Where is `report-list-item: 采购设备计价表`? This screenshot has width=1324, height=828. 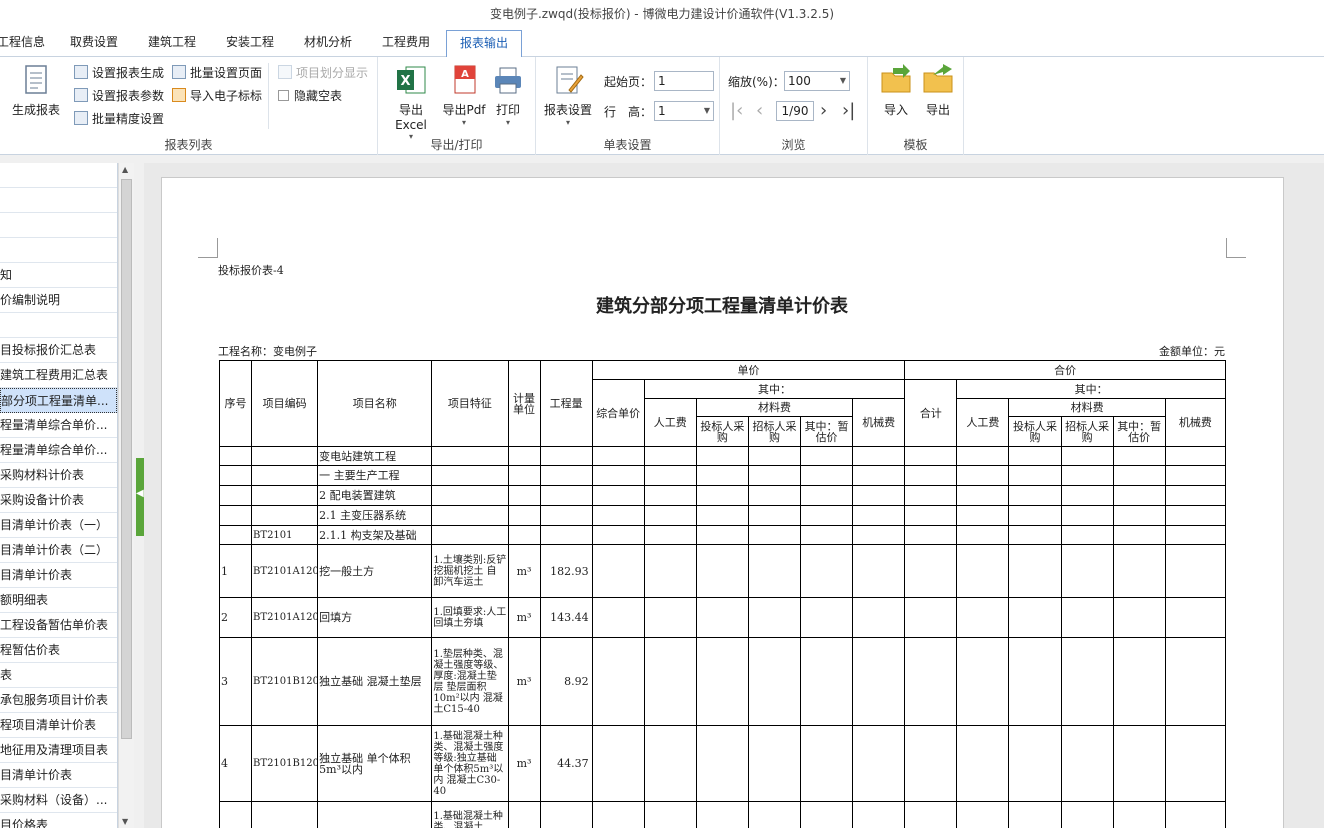
report-list-item: 采购设备计价表 is located at coordinates (58, 500).